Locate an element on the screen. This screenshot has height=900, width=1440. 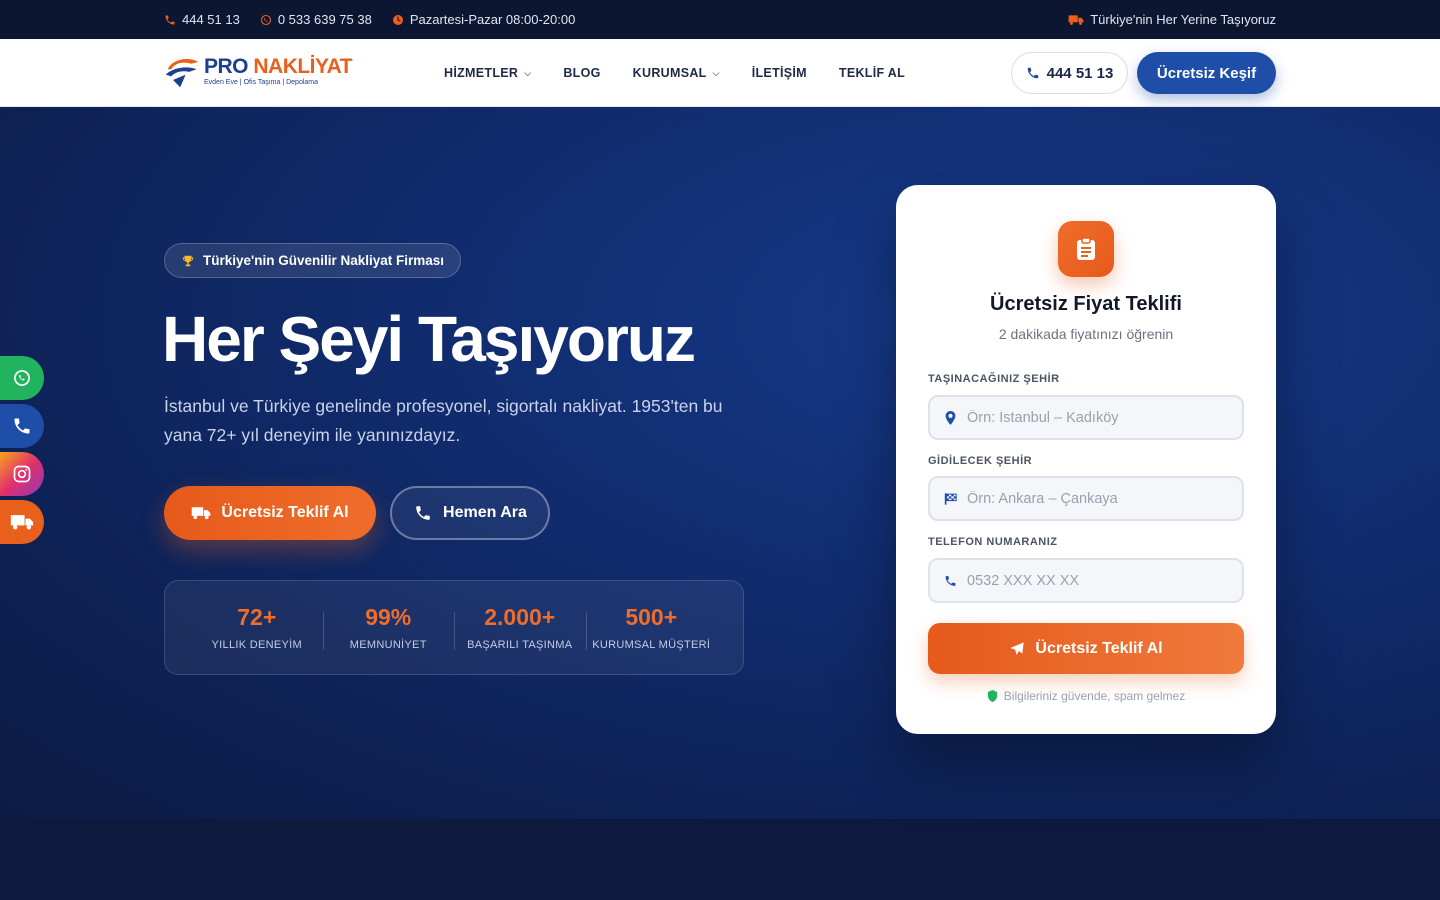
stat-value: 99% is located at coordinates (388, 617).